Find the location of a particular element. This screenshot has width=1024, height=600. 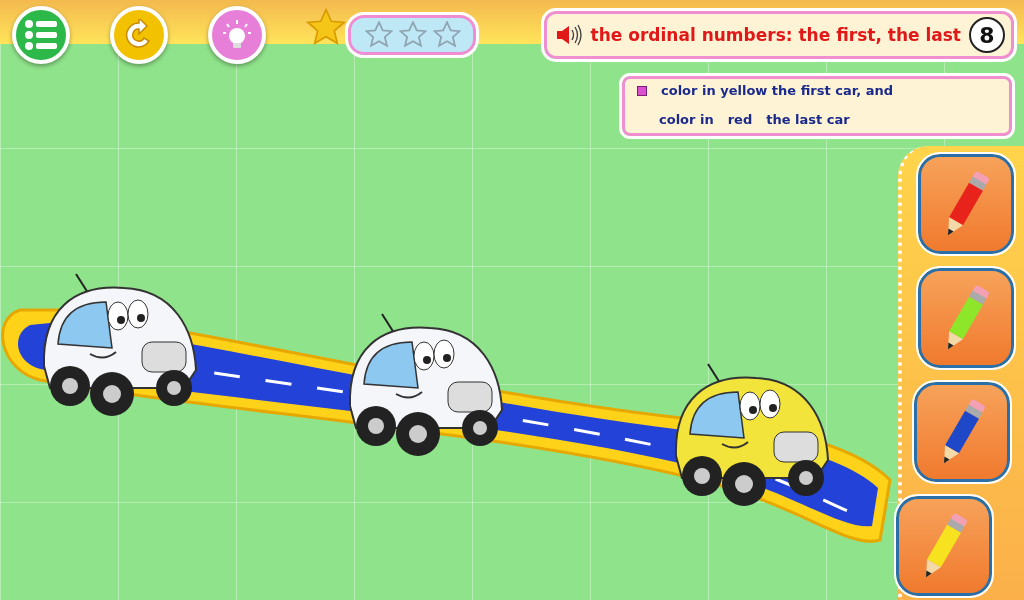

menu-icon is located at coordinates (41, 35).